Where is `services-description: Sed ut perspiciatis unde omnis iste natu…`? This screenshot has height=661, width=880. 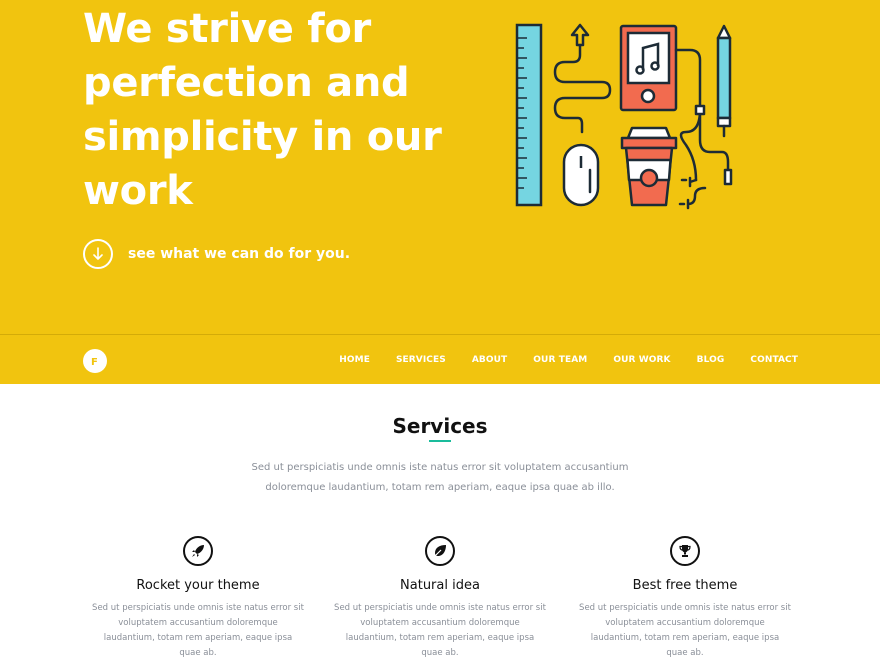
services-description: Sed ut perspiciatis unde omnis iste natu… is located at coordinates (440, 477).